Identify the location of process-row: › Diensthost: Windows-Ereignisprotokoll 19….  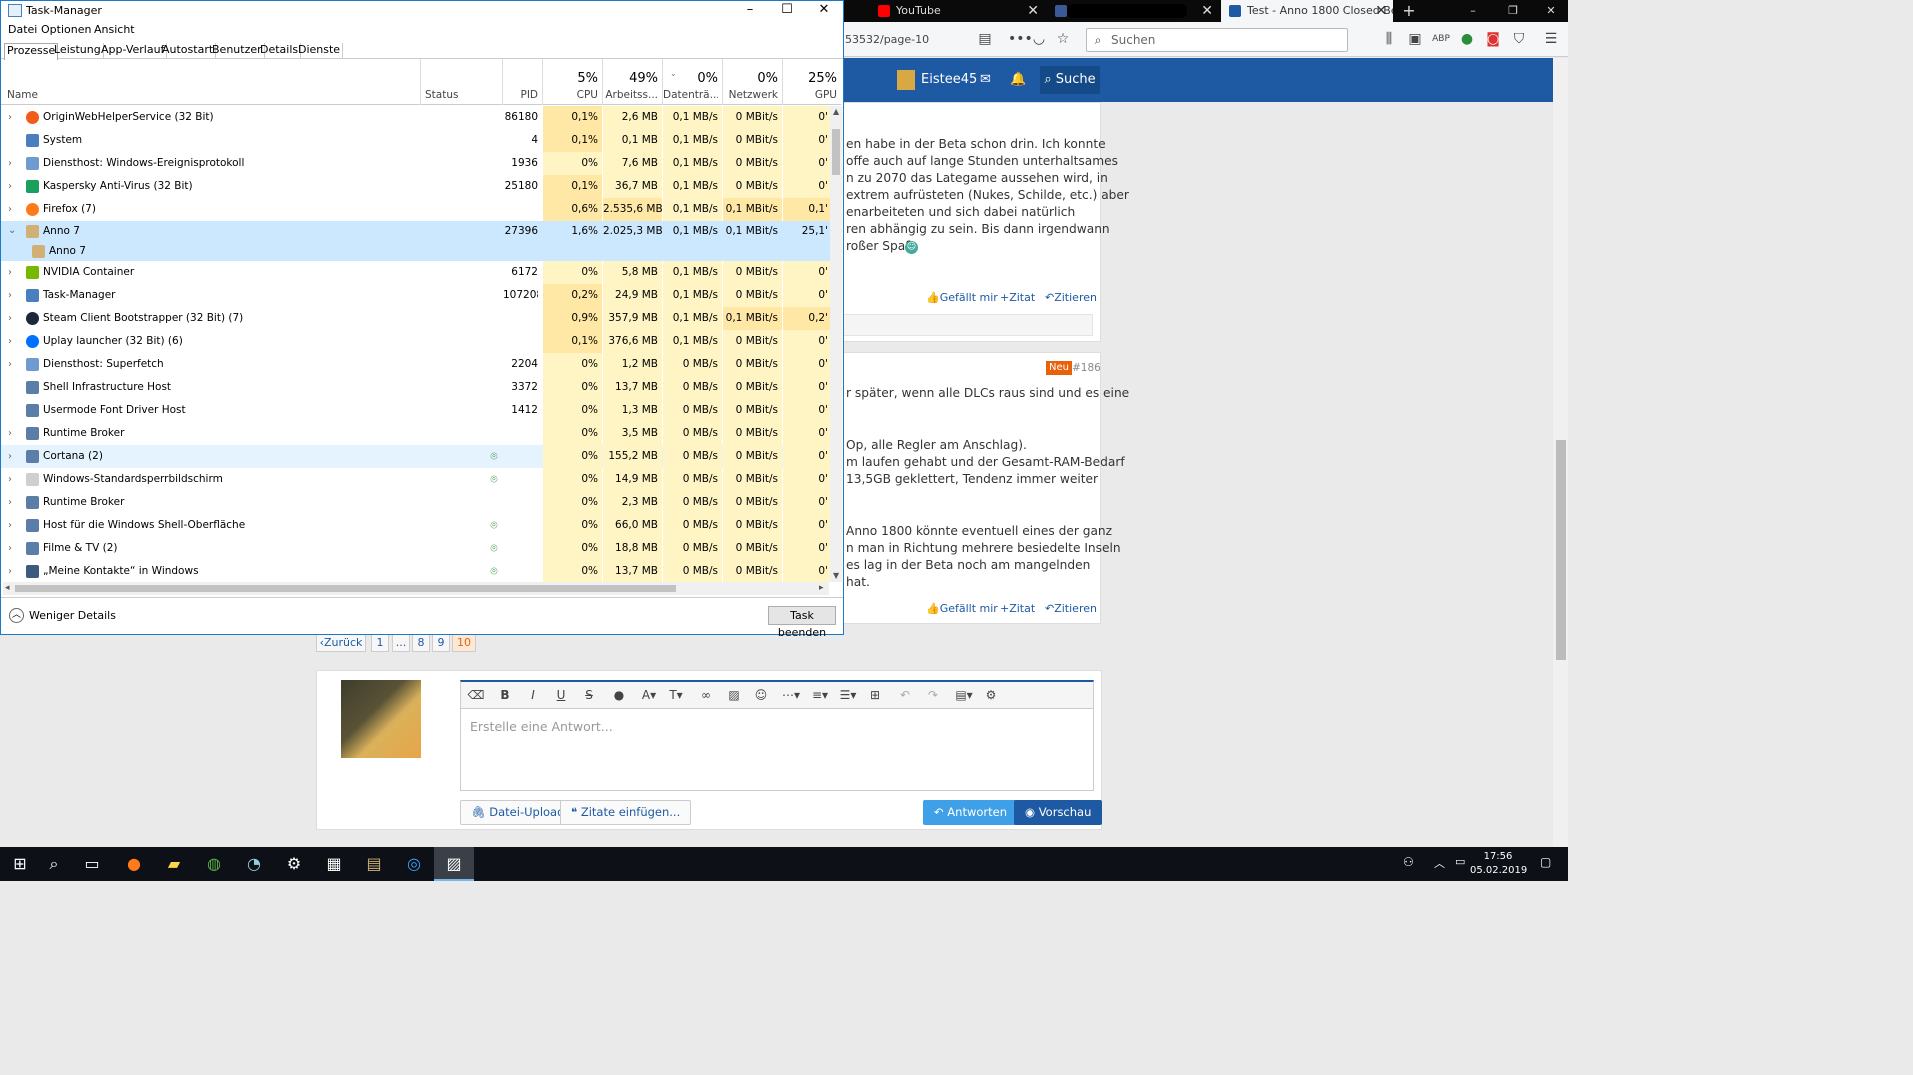
(415, 163).